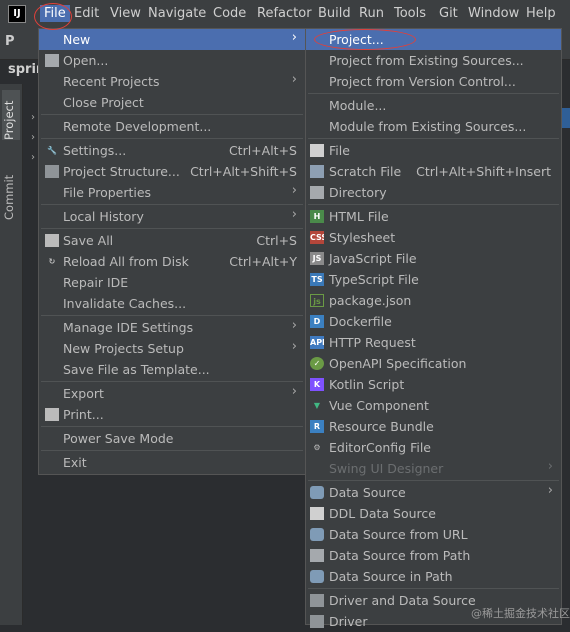  What do you see at coordinates (381, 426) in the screenshot?
I see `menu-item-label: Resource Bundle` at bounding box center [381, 426].